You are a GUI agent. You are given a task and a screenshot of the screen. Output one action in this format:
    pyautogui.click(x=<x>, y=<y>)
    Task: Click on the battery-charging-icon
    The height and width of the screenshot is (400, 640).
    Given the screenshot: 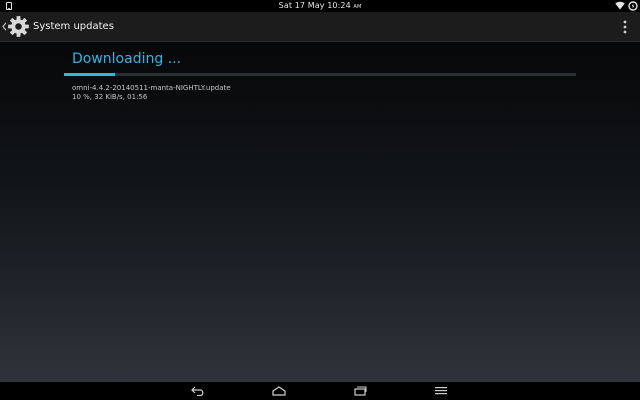 What is the action you would take?
    pyautogui.click(x=633, y=6)
    